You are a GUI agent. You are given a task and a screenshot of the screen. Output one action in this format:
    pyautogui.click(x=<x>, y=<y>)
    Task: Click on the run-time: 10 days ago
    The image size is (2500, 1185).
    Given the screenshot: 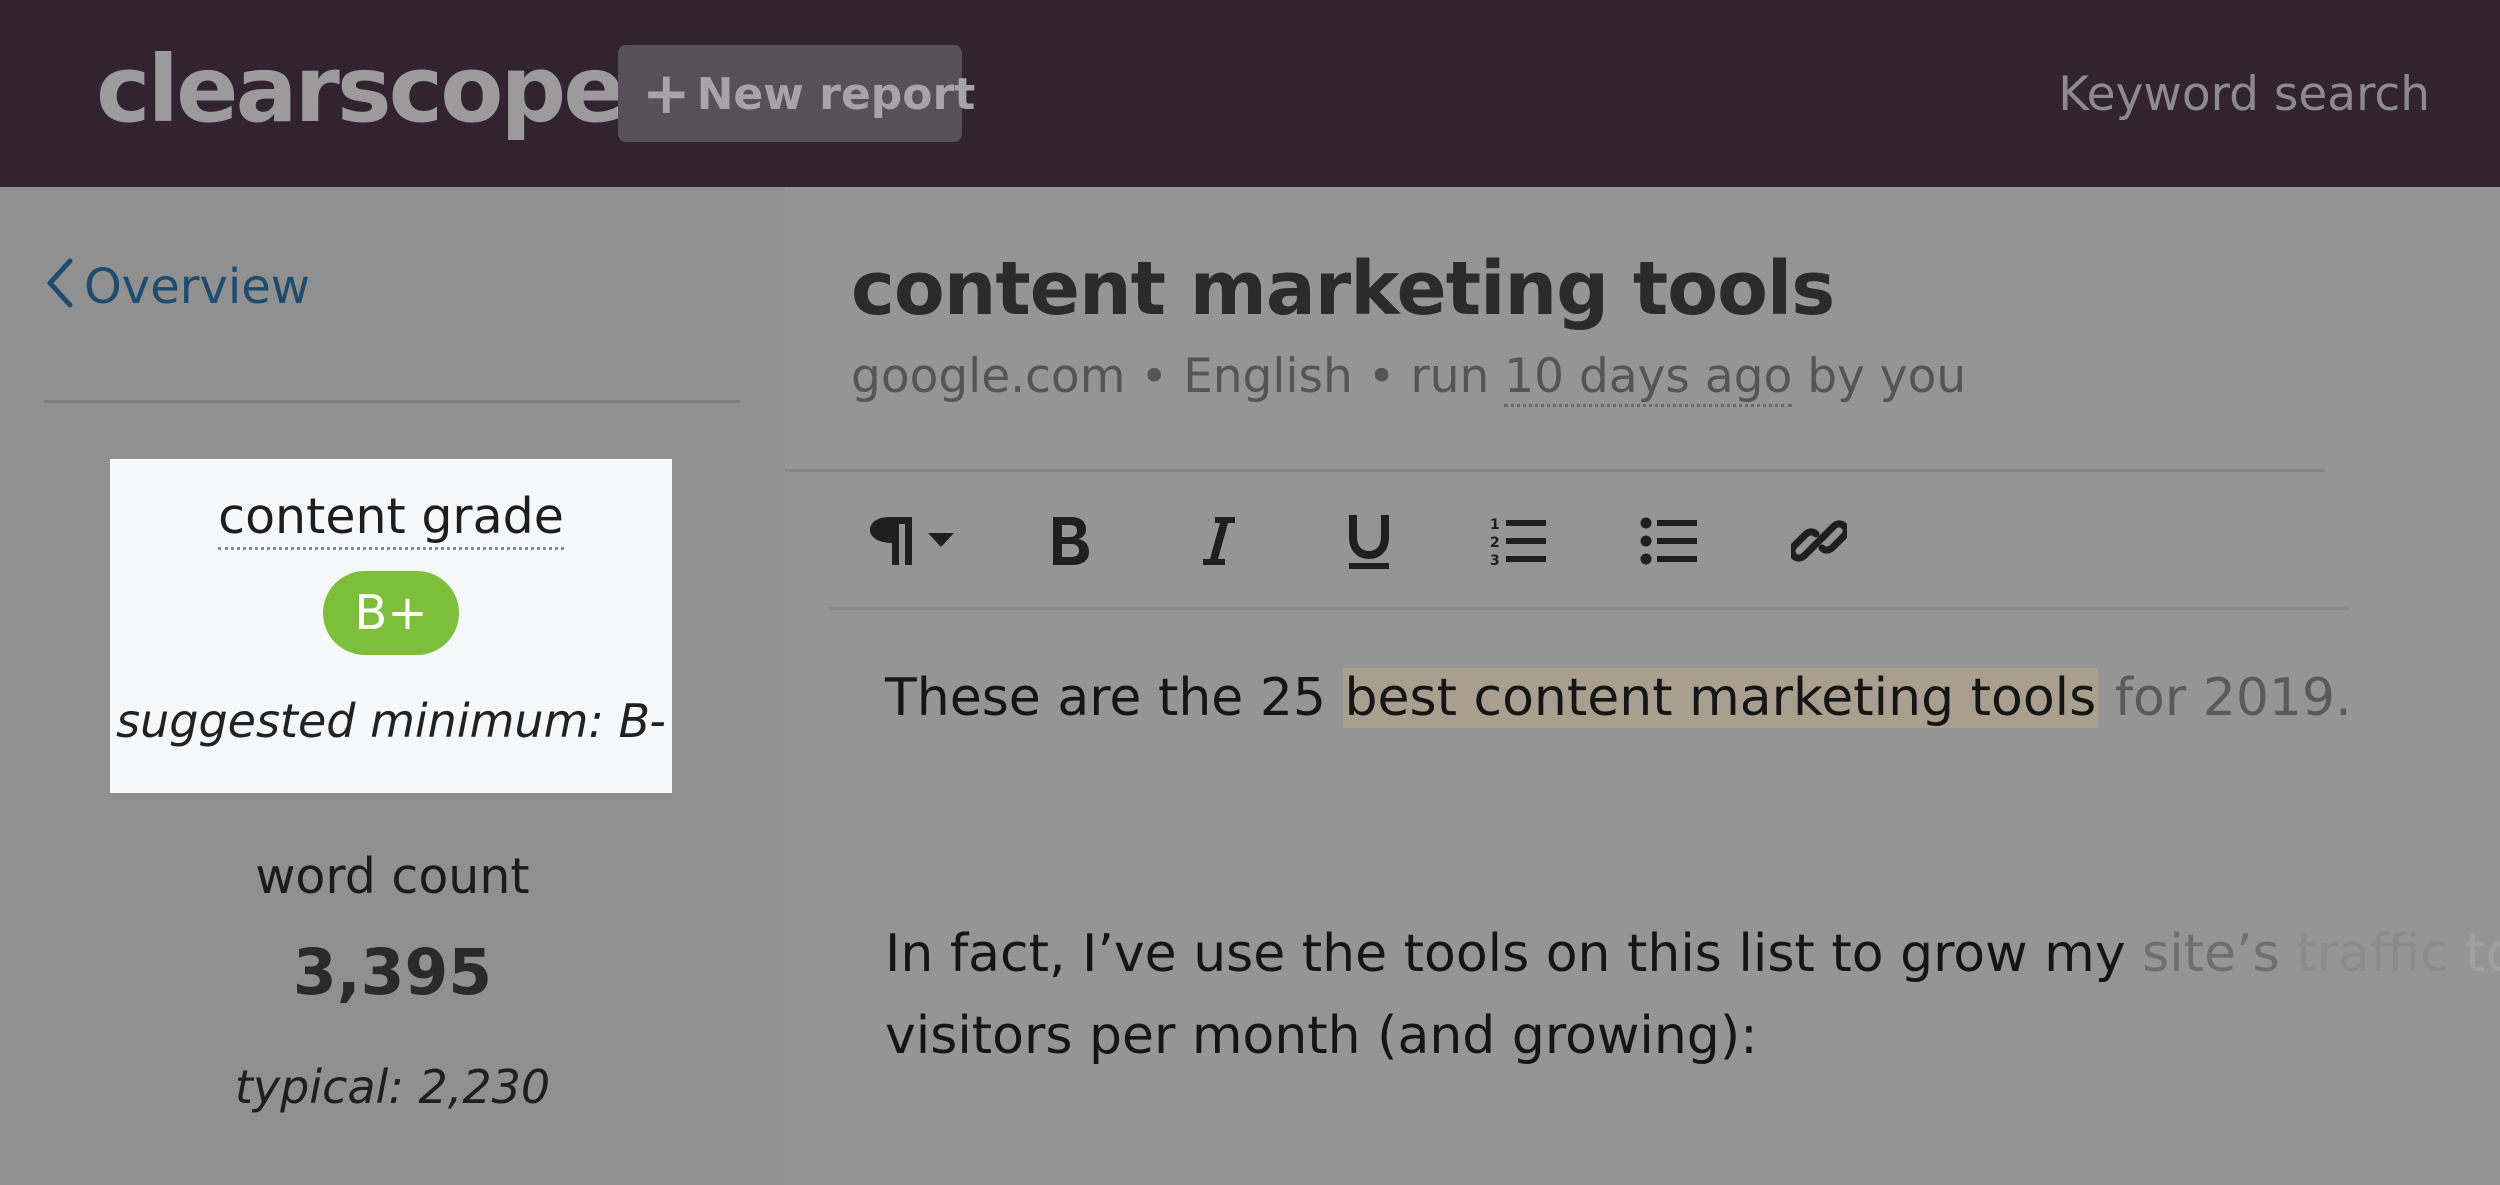 What is the action you would take?
    pyautogui.click(x=1648, y=378)
    